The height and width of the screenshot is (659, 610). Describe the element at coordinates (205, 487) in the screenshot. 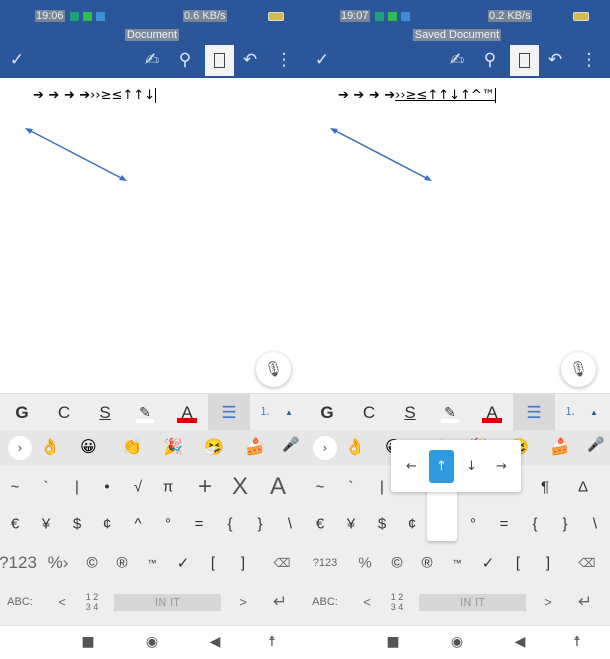

I see `key: +` at that location.